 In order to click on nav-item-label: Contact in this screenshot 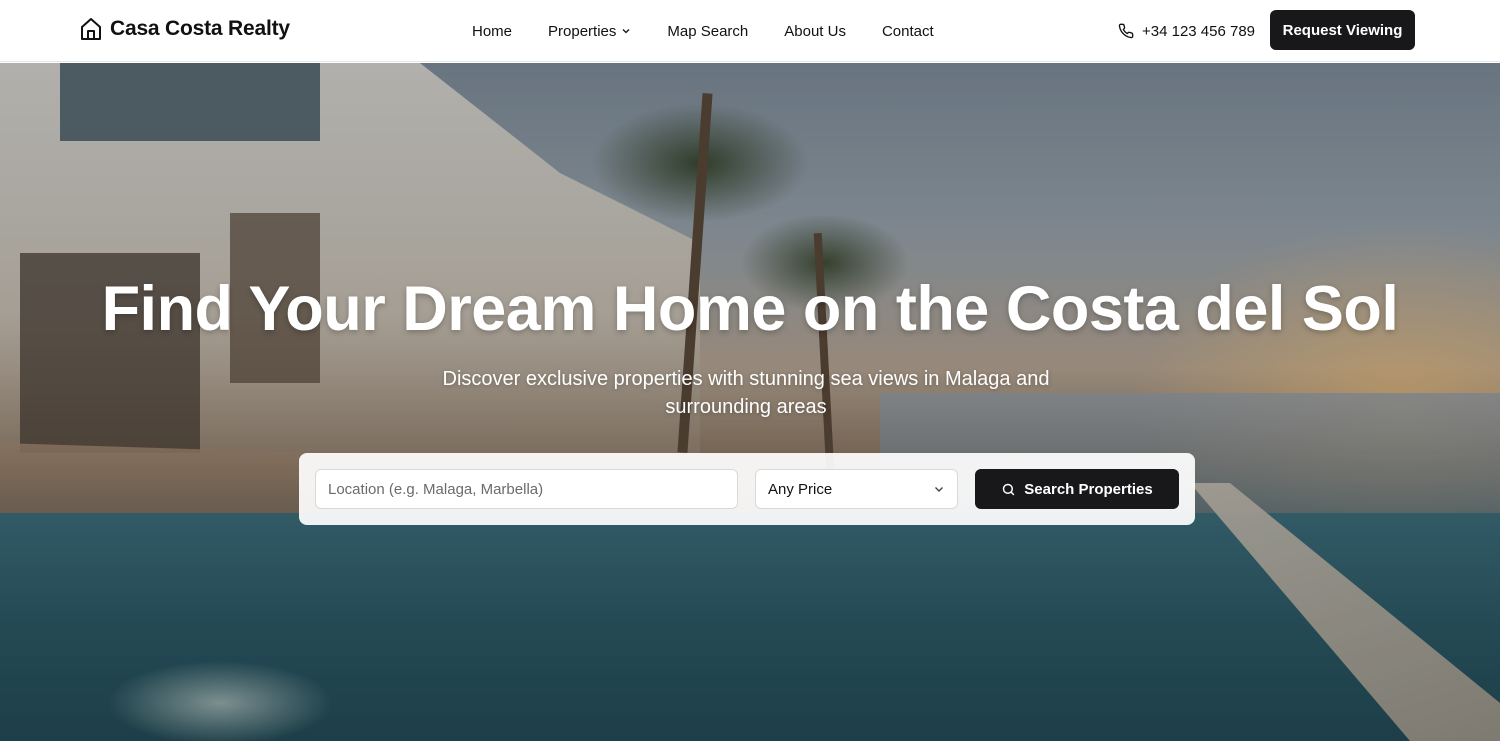, I will do `click(907, 31)`.